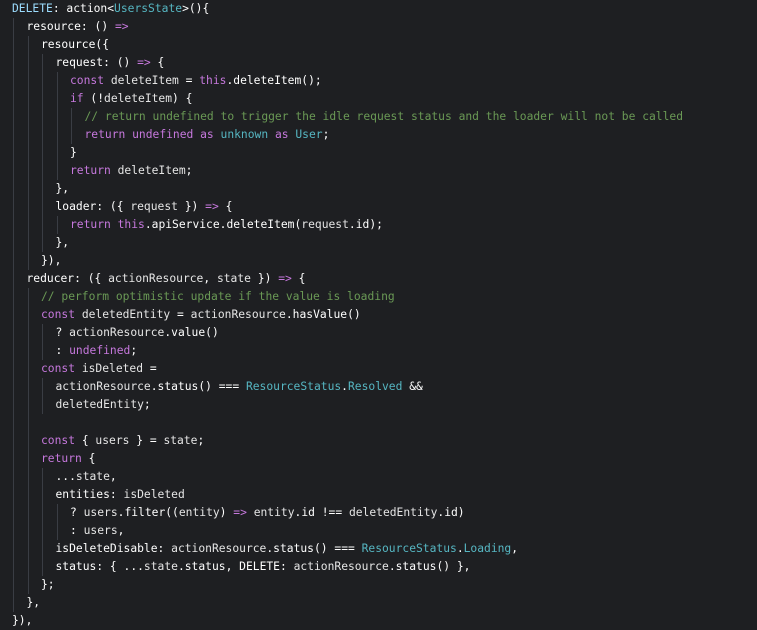 The width and height of the screenshot is (757, 630). Describe the element at coordinates (378, 27) in the screenshot. I see `code-line: resource: () =>` at that location.